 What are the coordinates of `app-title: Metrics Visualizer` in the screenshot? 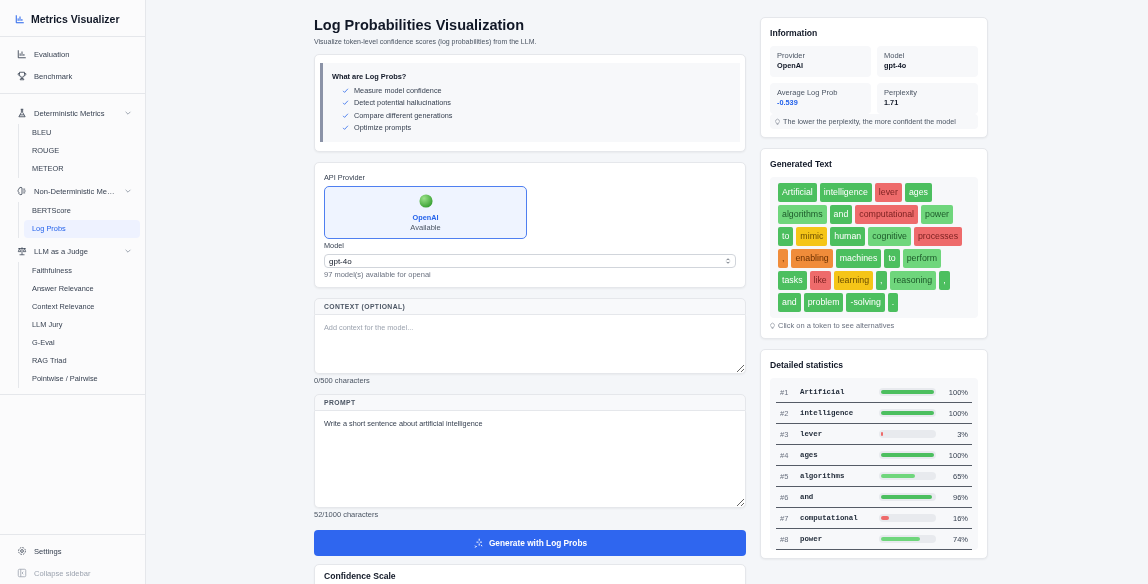 It's located at (75, 19).